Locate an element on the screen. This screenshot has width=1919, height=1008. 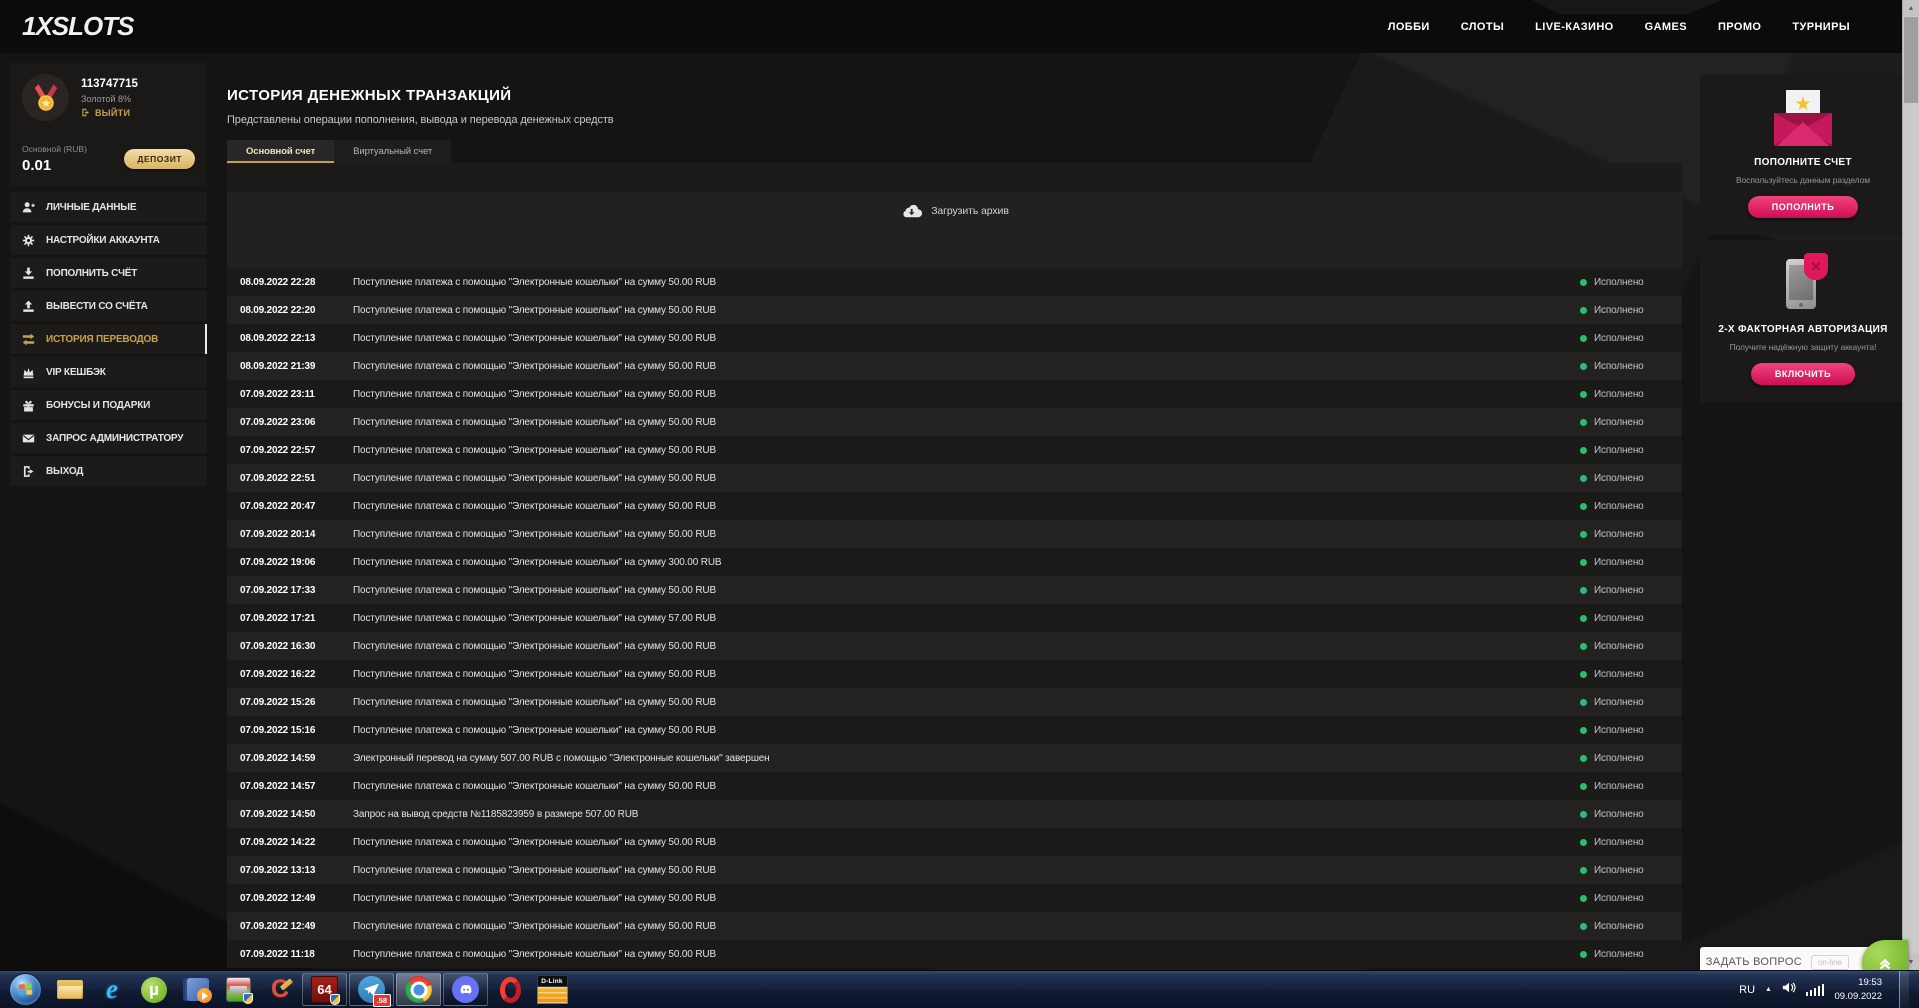
transaction-date: 07.09.2022 14:57 is located at coordinates (278, 786).